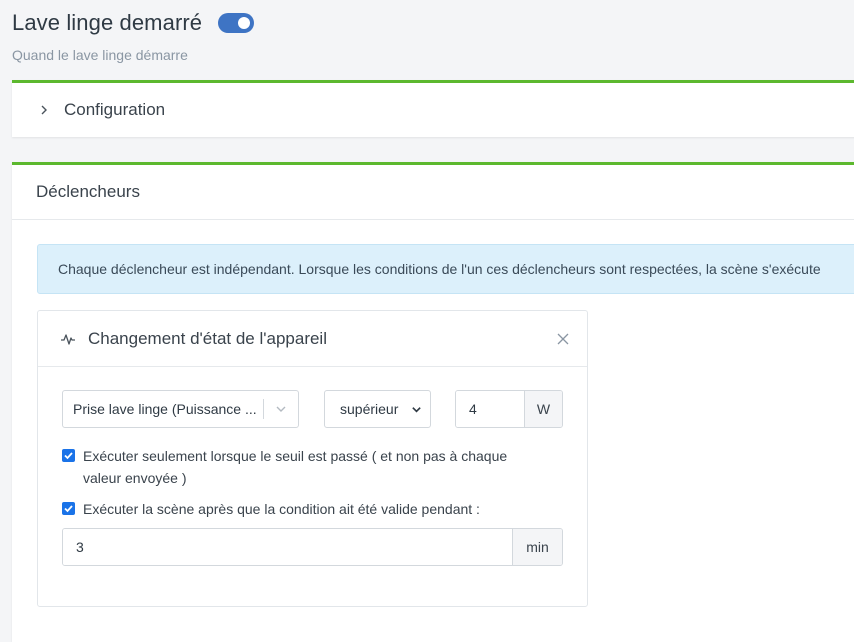 The width and height of the screenshot is (854, 642). Describe the element at coordinates (563, 339) in the screenshot. I see `close-icon` at that location.